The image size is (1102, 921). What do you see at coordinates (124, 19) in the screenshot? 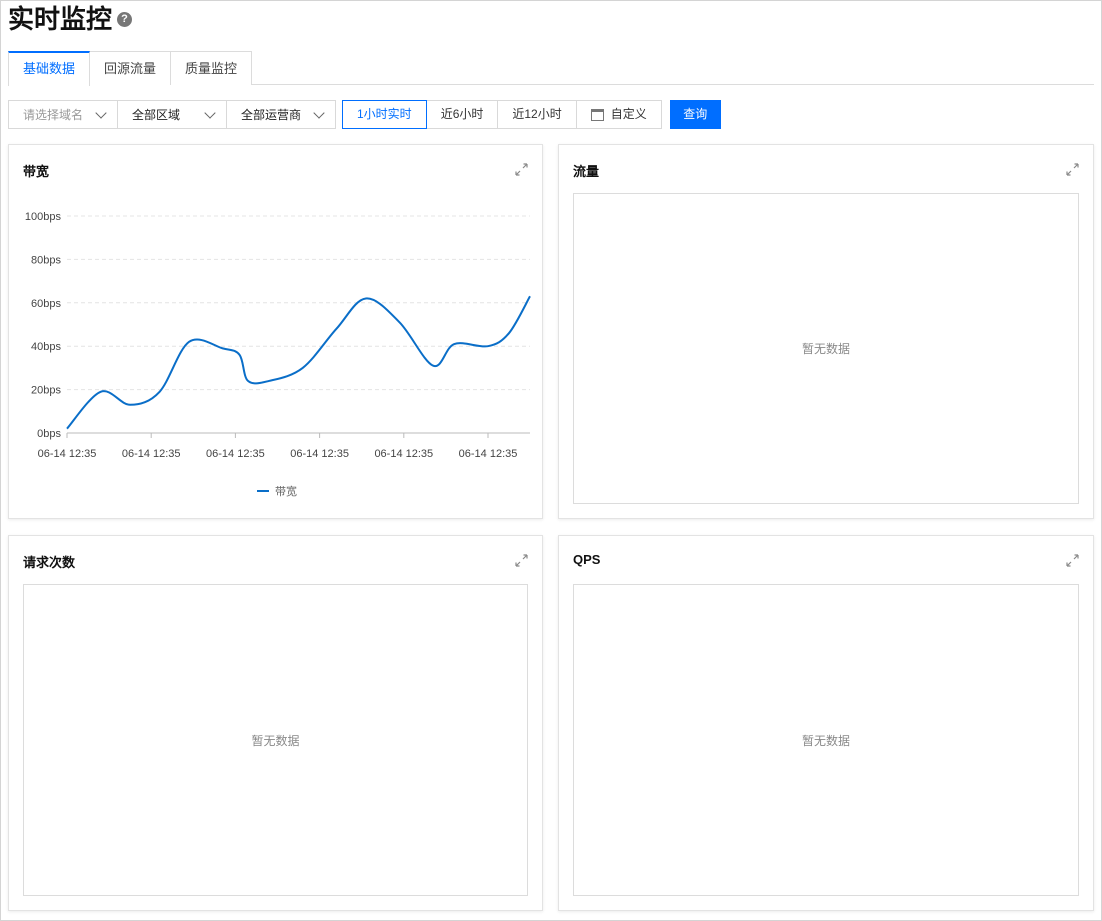
I see `help-icon: ?` at bounding box center [124, 19].